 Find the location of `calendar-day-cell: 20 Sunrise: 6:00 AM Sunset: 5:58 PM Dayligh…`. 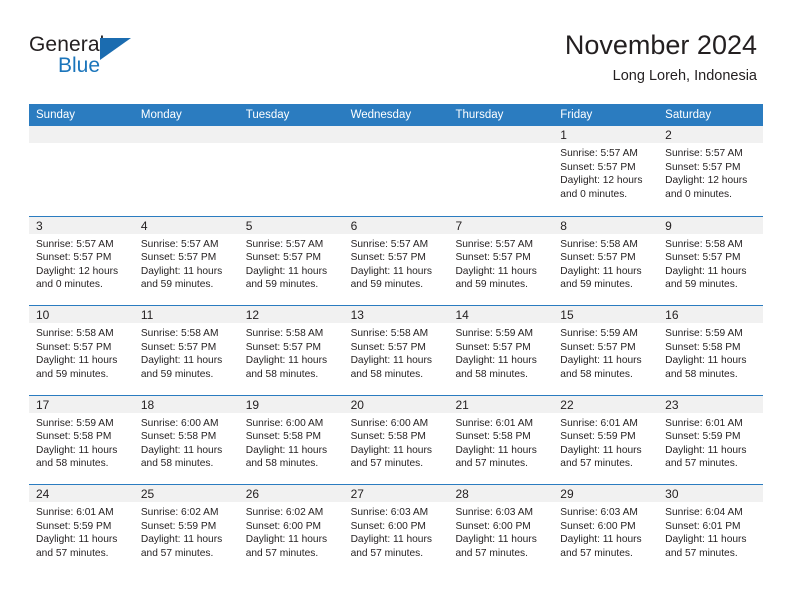

calendar-day-cell: 20 Sunrise: 6:00 AM Sunset: 5:58 PM Dayligh… is located at coordinates (396, 439).